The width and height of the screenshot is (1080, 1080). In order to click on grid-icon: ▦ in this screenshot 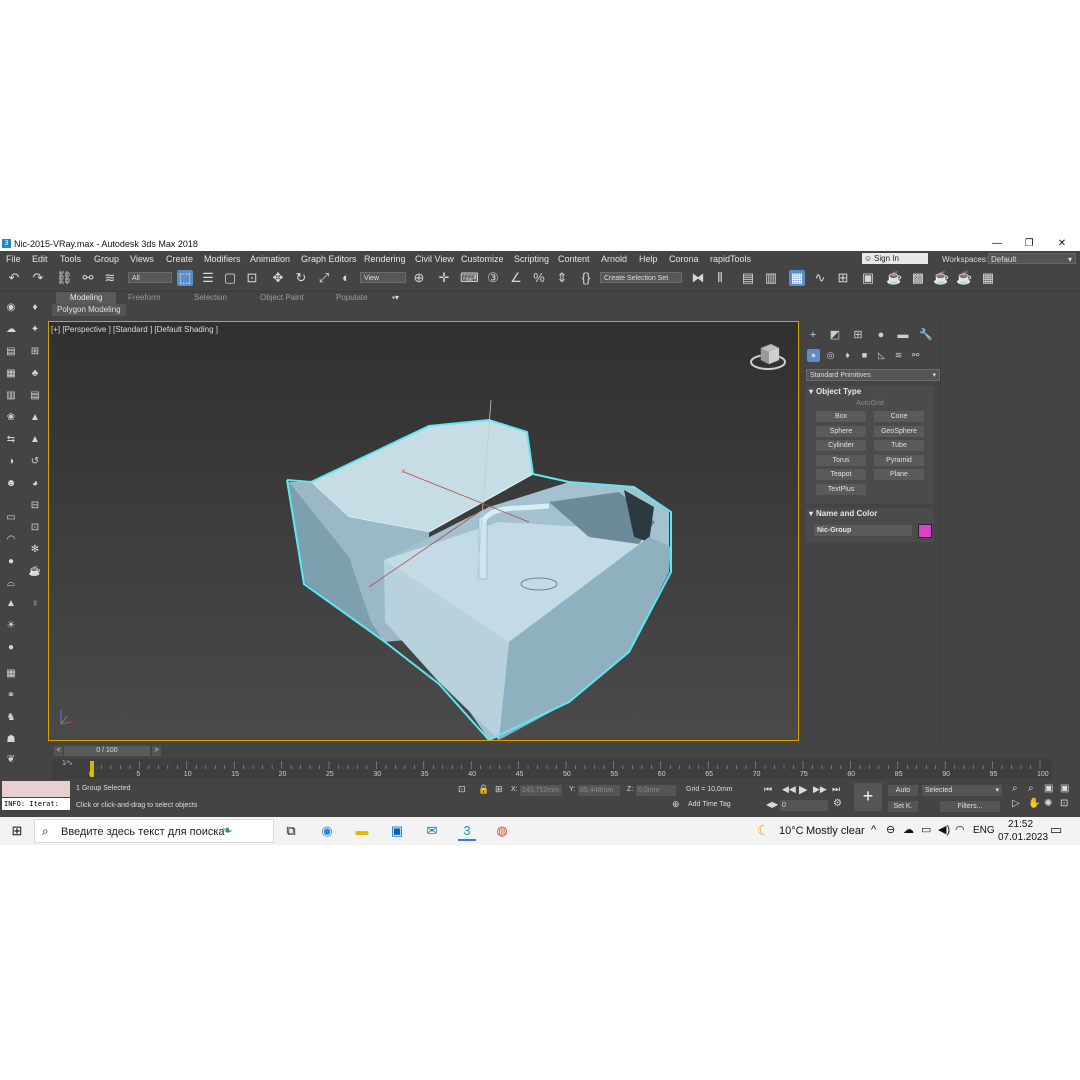, I will do `click(11, 674)`.